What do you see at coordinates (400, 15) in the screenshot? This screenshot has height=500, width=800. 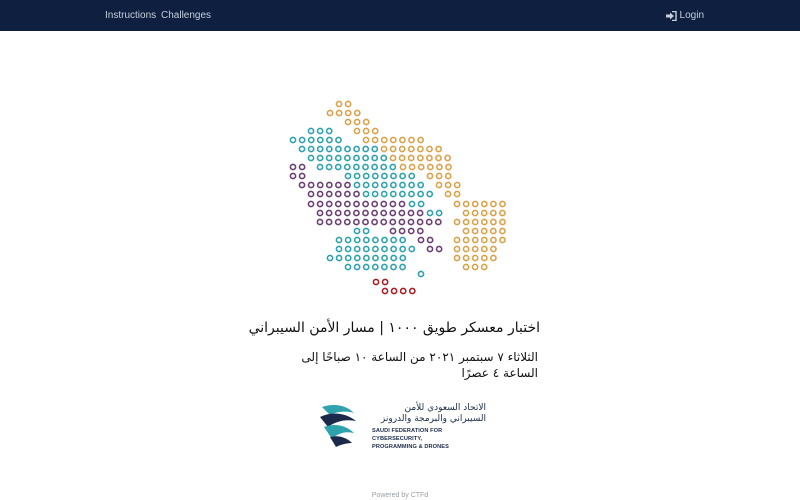 I see `top-navbar: Instructions Challenges Login` at bounding box center [400, 15].